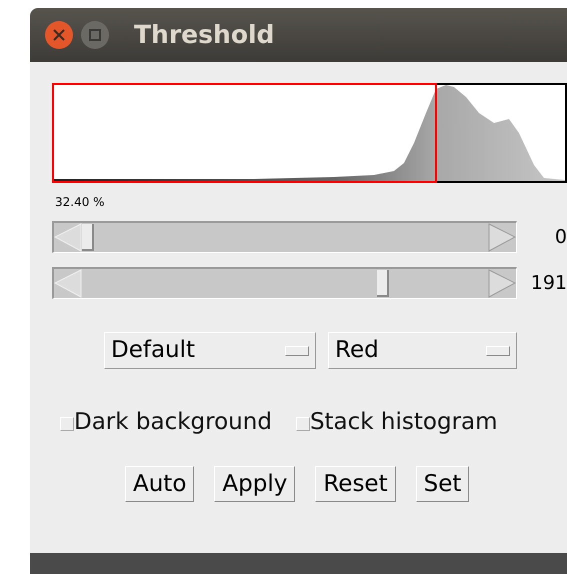  What do you see at coordinates (397, 422) in the screenshot?
I see `checkbox-option: Stack histogram` at bounding box center [397, 422].